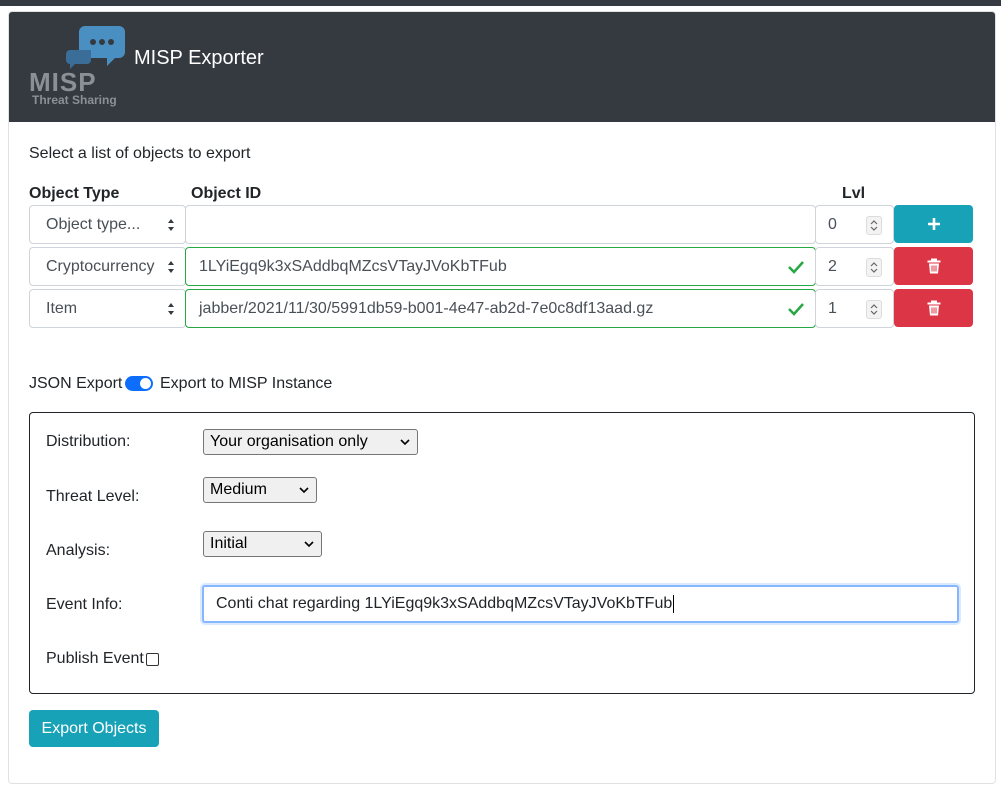  Describe the element at coordinates (832, 266) in the screenshot. I see `lvl-value: 2` at that location.